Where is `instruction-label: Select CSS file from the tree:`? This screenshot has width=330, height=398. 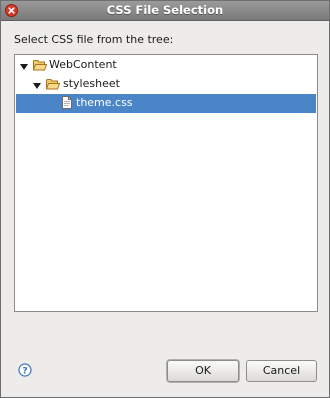
instruction-label: Select CSS file from the tree: is located at coordinates (94, 39).